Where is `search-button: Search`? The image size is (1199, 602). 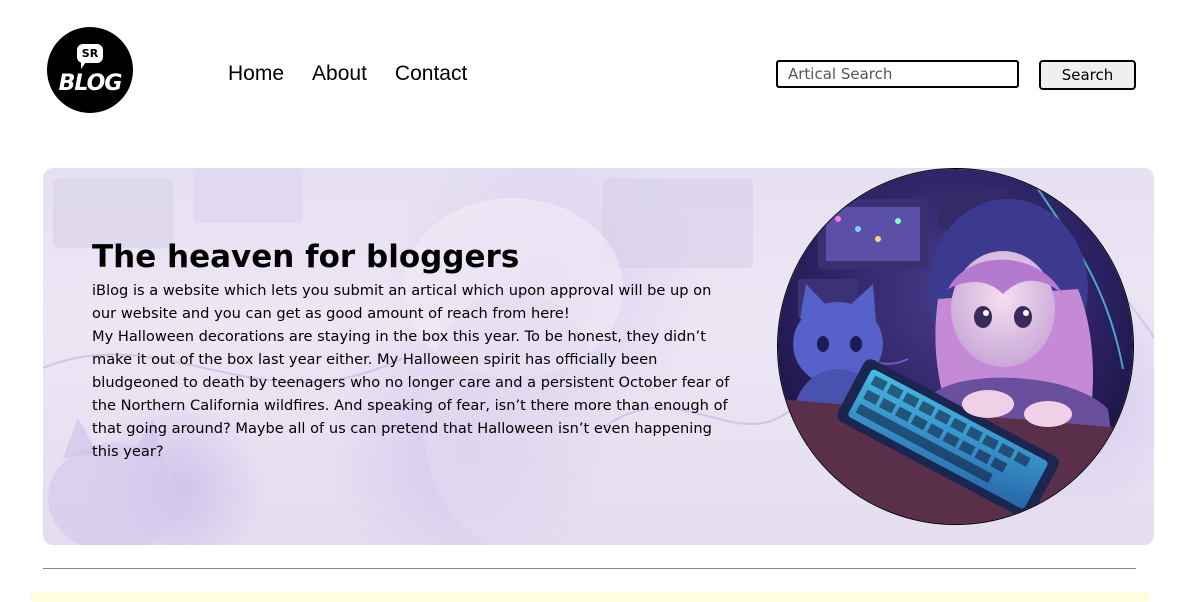 search-button: Search is located at coordinates (1087, 75).